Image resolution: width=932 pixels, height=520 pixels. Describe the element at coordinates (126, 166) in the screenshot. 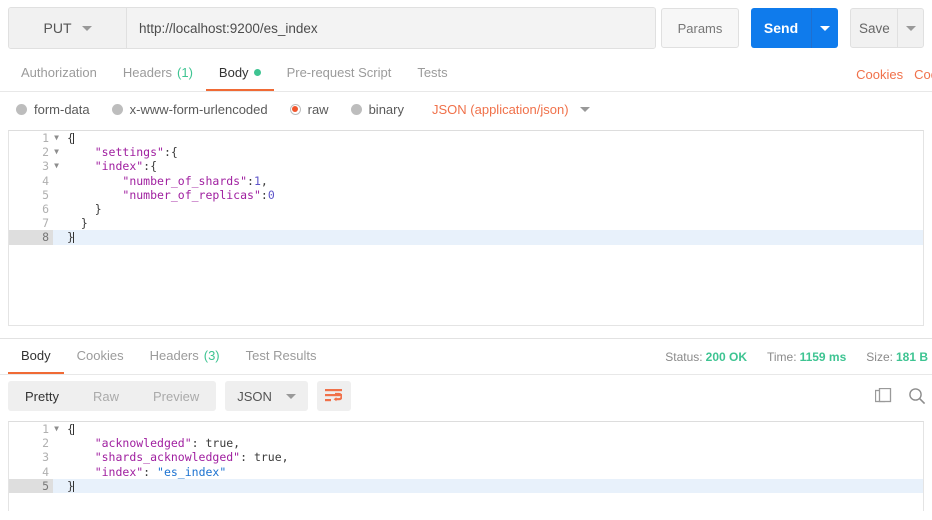

I see `code-line-text: "index":{` at that location.